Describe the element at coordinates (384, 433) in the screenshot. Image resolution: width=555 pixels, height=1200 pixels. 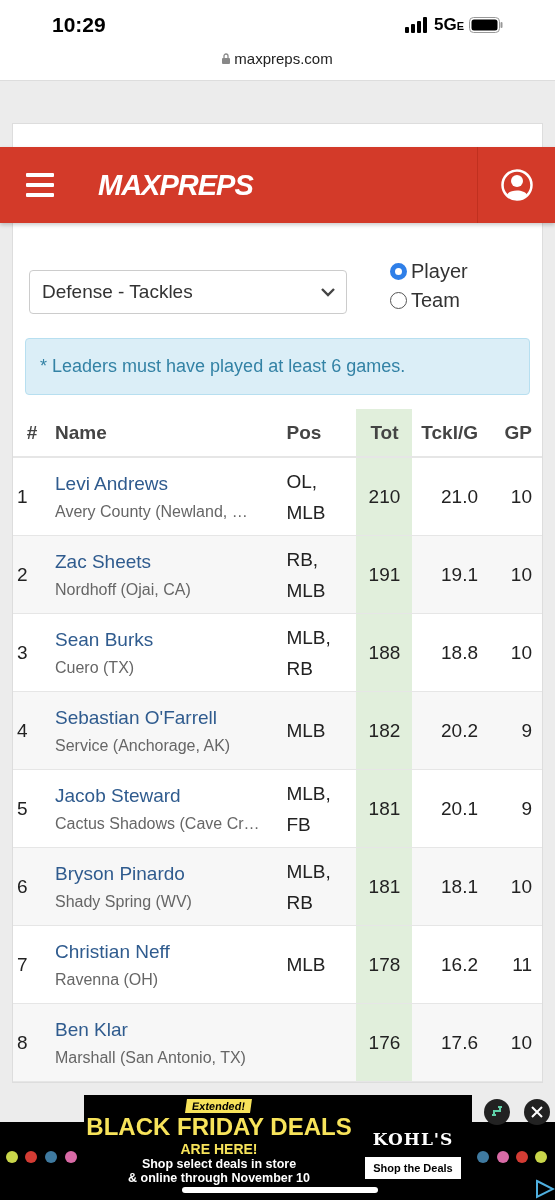
I see `column-header: Tot` at that location.